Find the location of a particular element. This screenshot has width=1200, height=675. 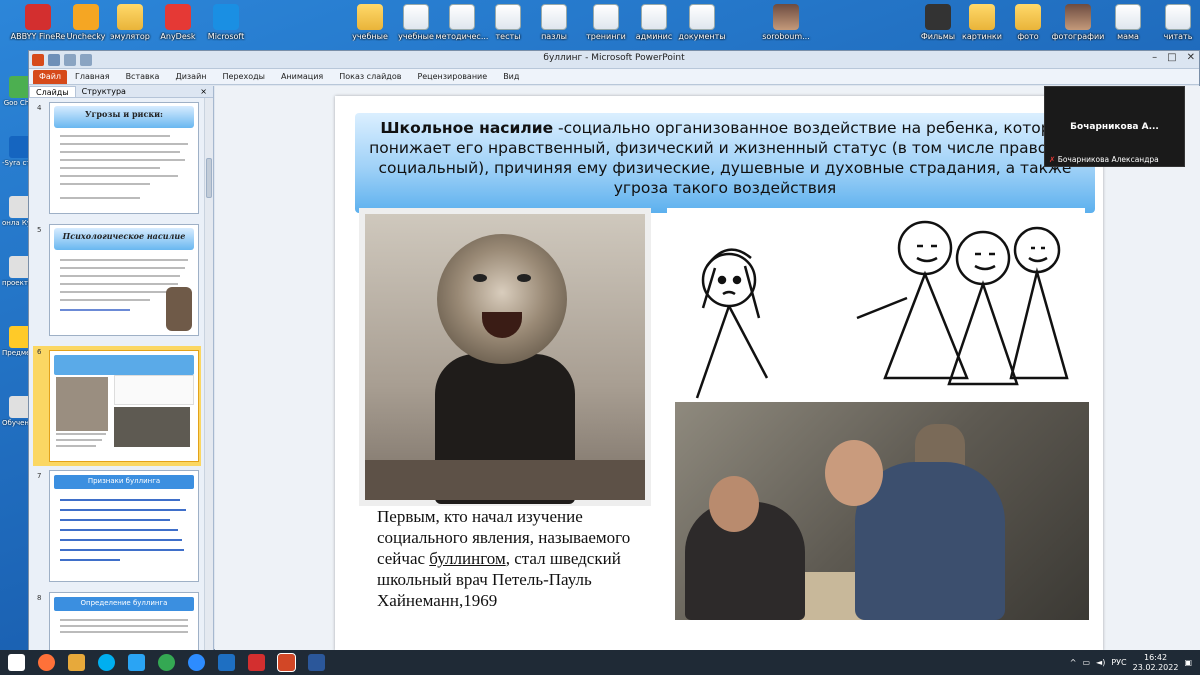

window-title: буллинг - Microsoft PowerPoint is located at coordinates (614, 58).